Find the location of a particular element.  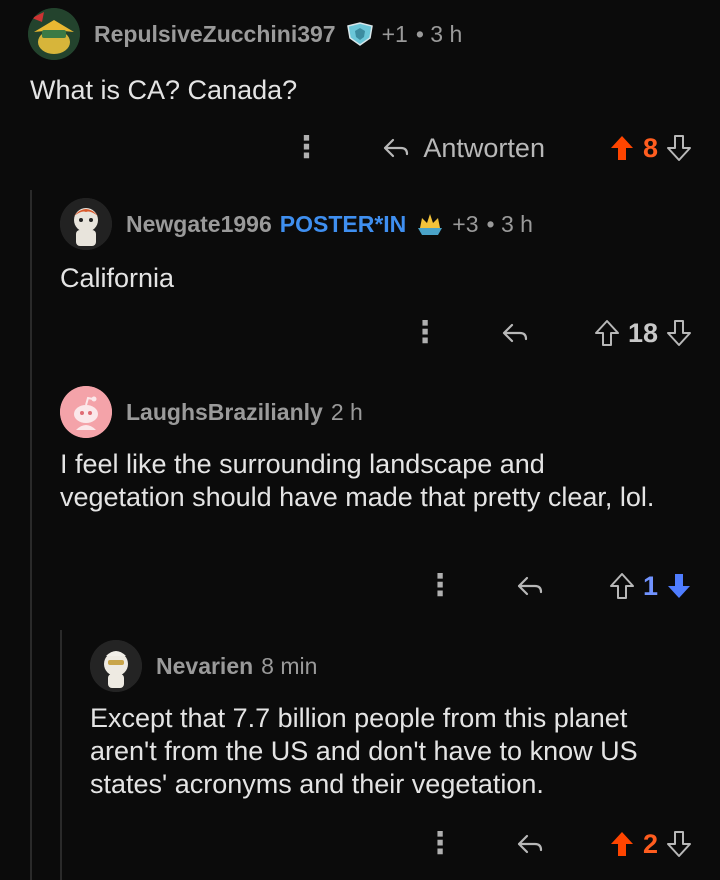

vote-control: 1 is located at coordinates (650, 586).